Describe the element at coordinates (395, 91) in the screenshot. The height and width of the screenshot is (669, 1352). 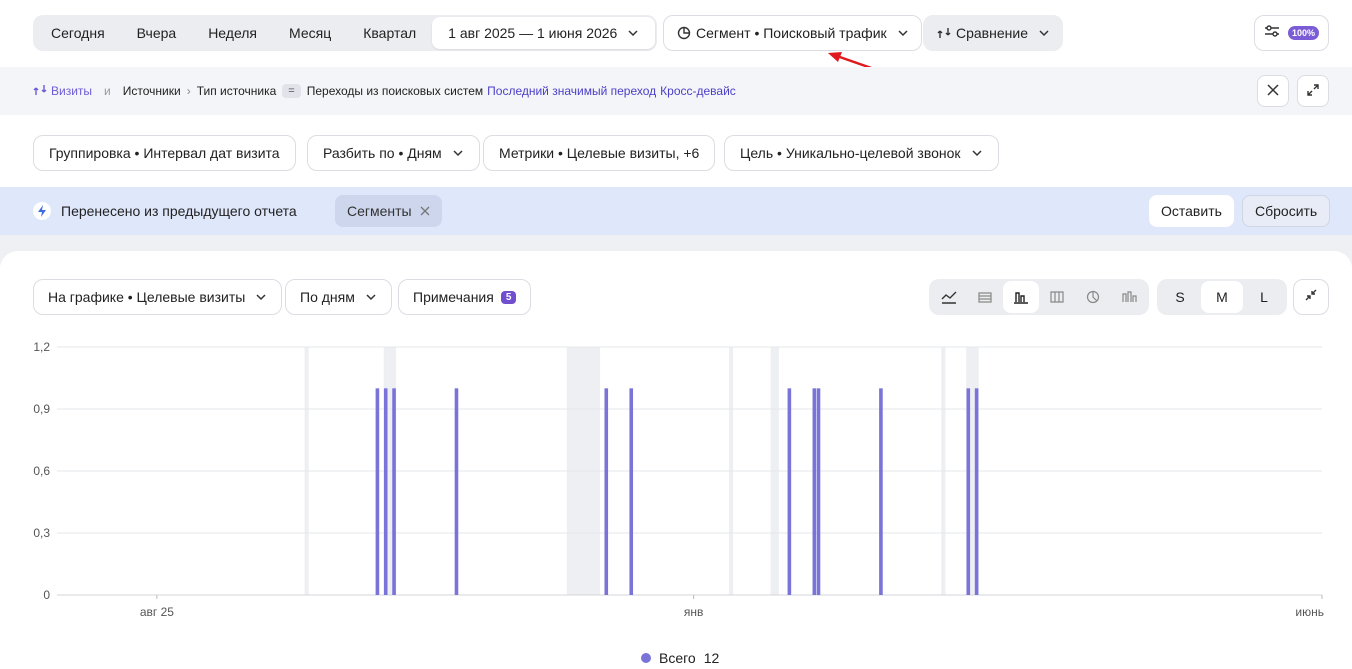
I see `breadcrumb-filter-value: Переходы из поисковых систем` at that location.